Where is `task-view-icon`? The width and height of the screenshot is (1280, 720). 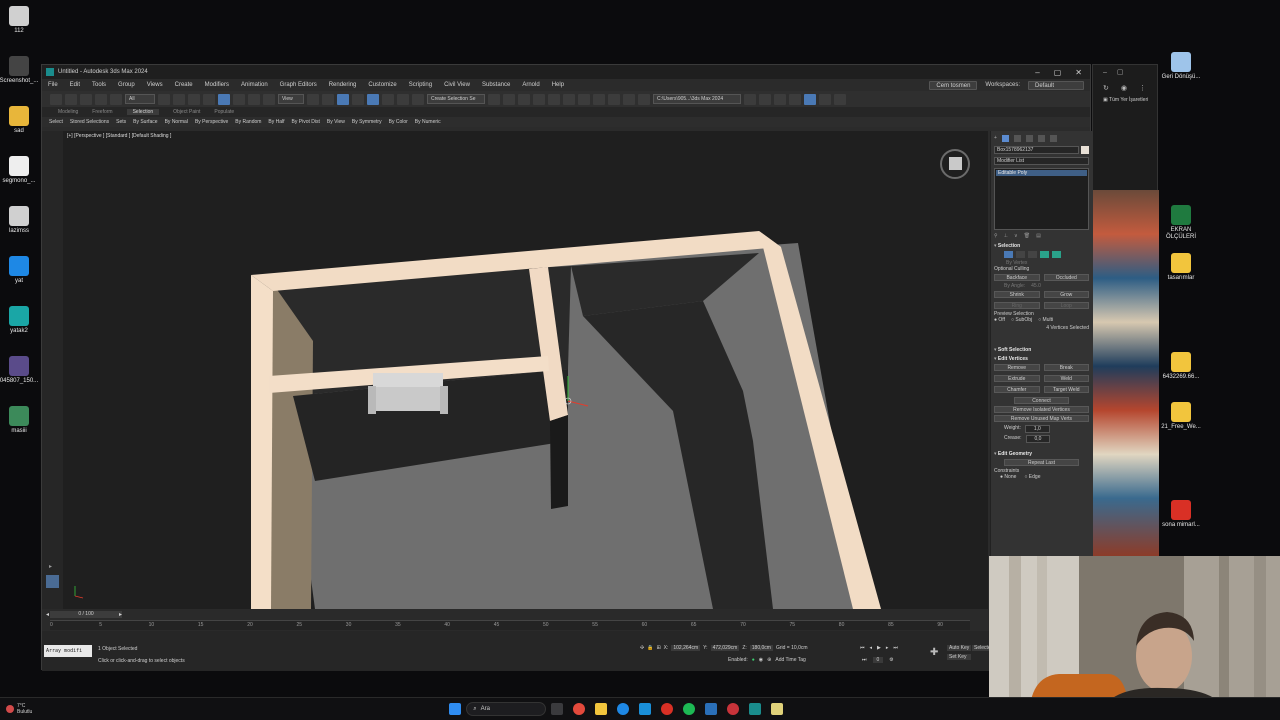
task-view-icon is located at coordinates (557, 709).